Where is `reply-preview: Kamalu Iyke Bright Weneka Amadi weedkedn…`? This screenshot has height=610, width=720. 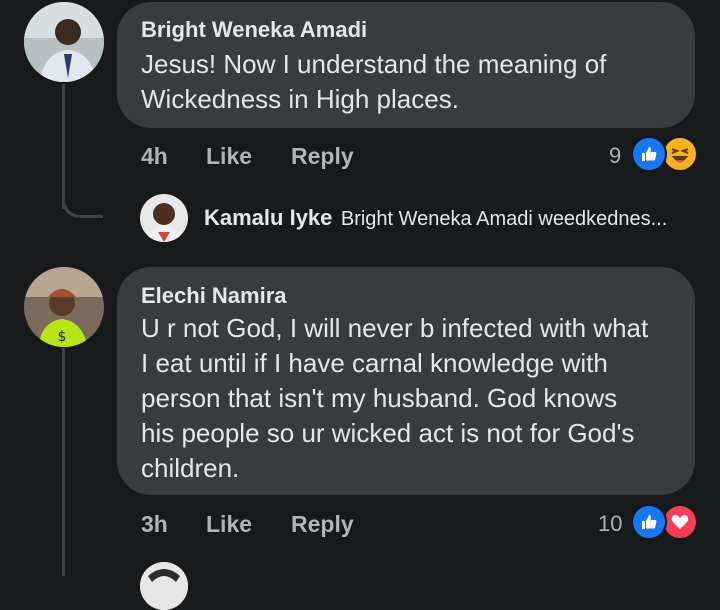 reply-preview: Kamalu Iyke Bright Weneka Amadi weedkedn… is located at coordinates (435, 218).